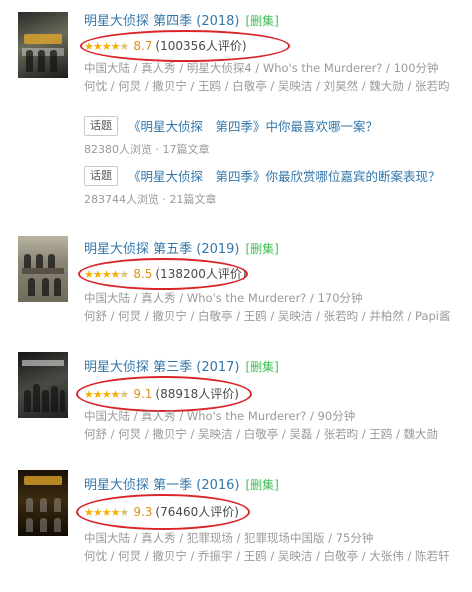  What do you see at coordinates (150, 199) in the screenshot?
I see `topic-stats: 283744人浏览 · 21篇文章` at bounding box center [150, 199].